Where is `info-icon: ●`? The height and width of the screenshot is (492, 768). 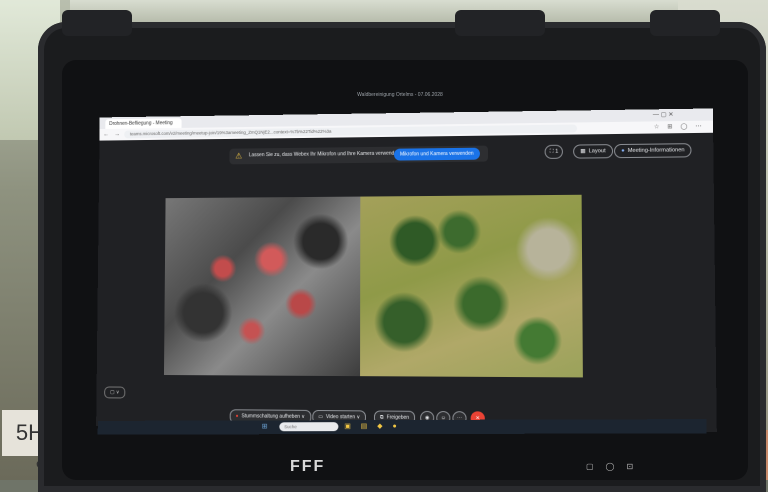
info-icon: ● is located at coordinates (622, 151).